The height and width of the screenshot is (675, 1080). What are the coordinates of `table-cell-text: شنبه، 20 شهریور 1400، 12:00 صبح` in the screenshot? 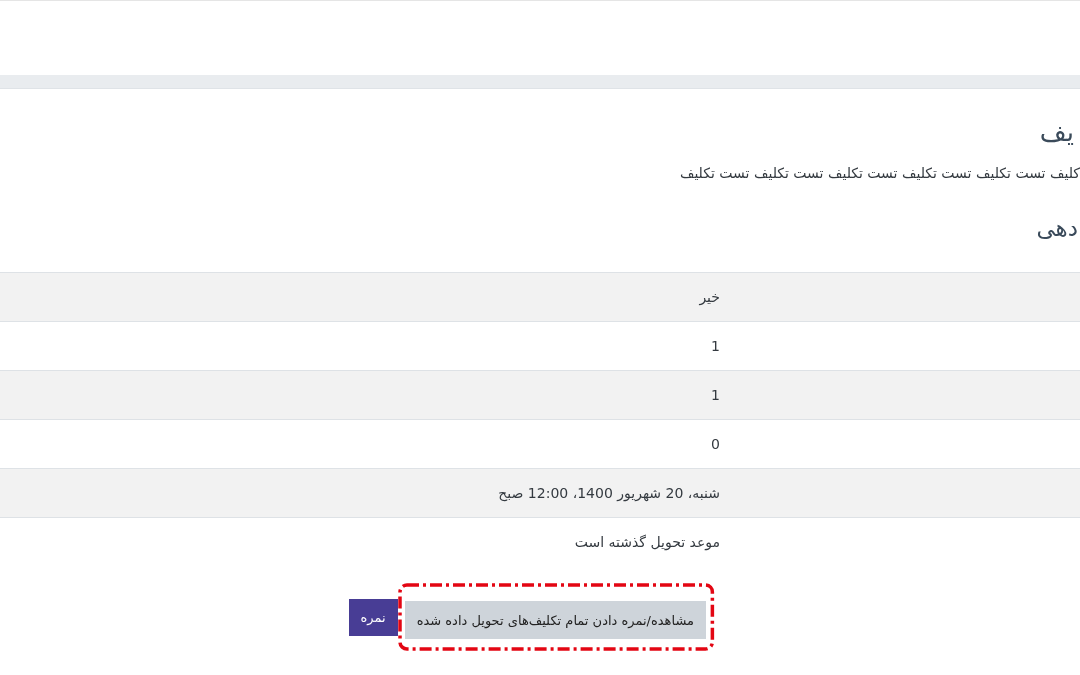 It's located at (609, 493).